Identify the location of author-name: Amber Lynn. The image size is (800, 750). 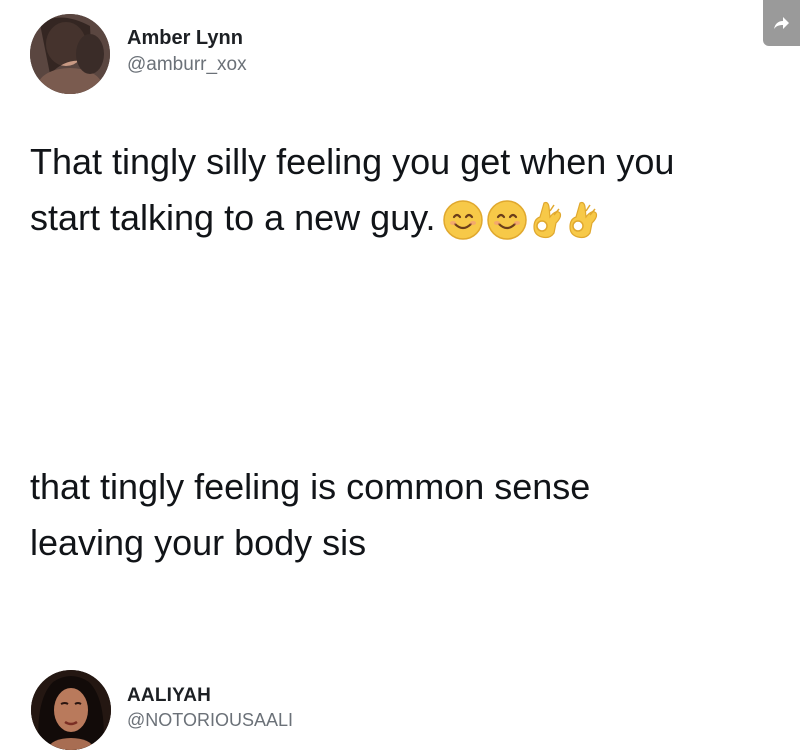
(185, 38).